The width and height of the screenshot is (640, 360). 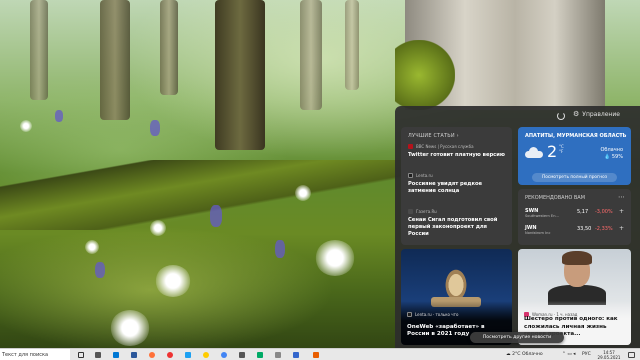 I want to click on clock: 14:57 29.05.2021, so click(x=609, y=355).